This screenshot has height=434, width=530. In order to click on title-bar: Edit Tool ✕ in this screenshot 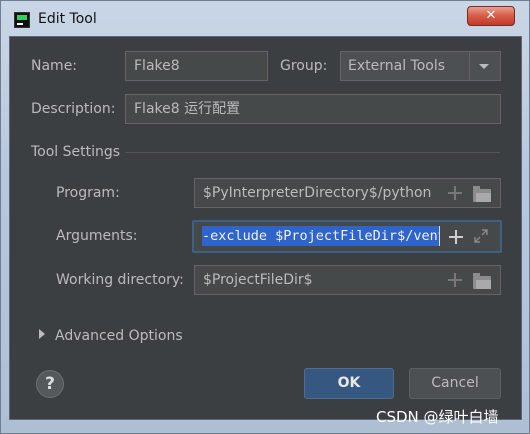, I will do `click(265, 19)`.